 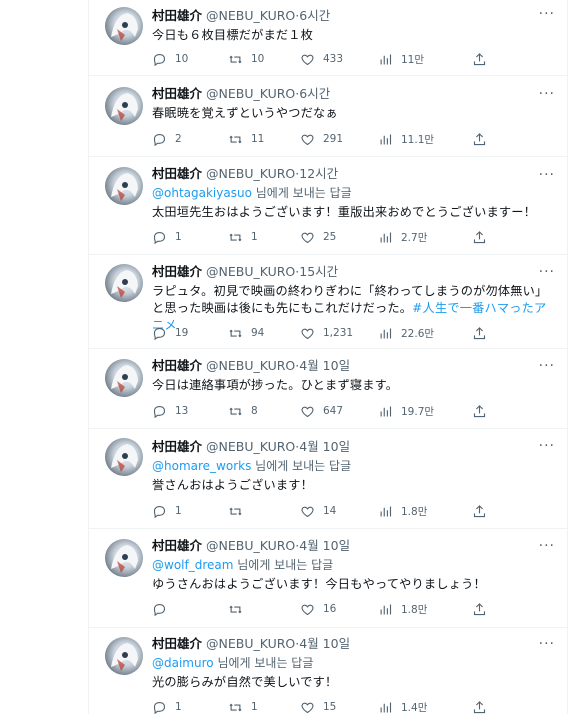 What do you see at coordinates (246, 59) in the screenshot?
I see `retweet-button: 10` at bounding box center [246, 59].